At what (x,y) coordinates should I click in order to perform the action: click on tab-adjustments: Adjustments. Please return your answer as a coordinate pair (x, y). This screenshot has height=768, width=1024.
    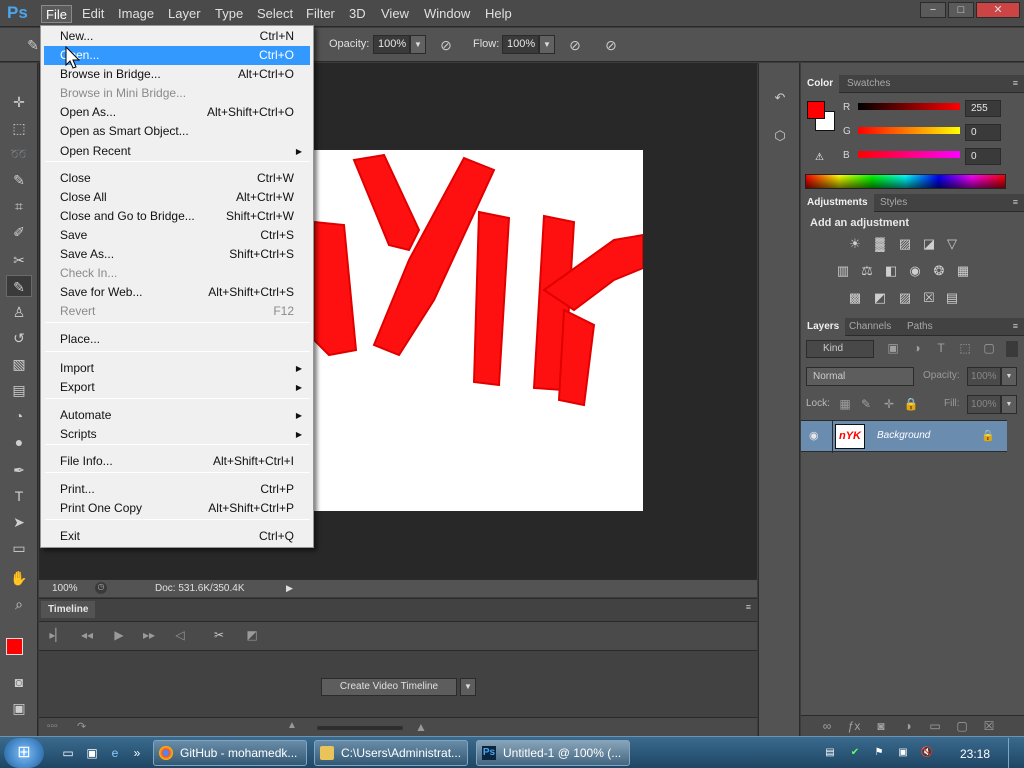
    Looking at the image, I should click on (837, 203).